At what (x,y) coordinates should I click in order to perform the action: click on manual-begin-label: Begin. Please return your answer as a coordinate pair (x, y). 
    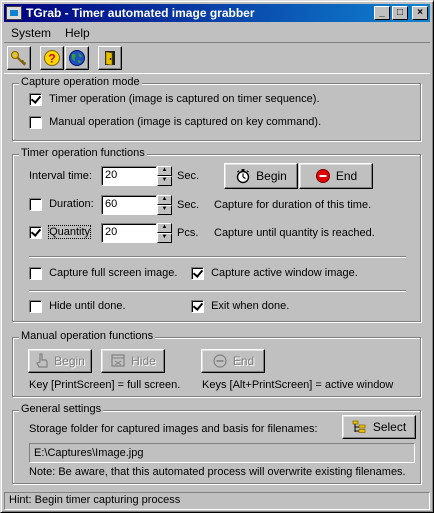
    Looking at the image, I should click on (69, 361).